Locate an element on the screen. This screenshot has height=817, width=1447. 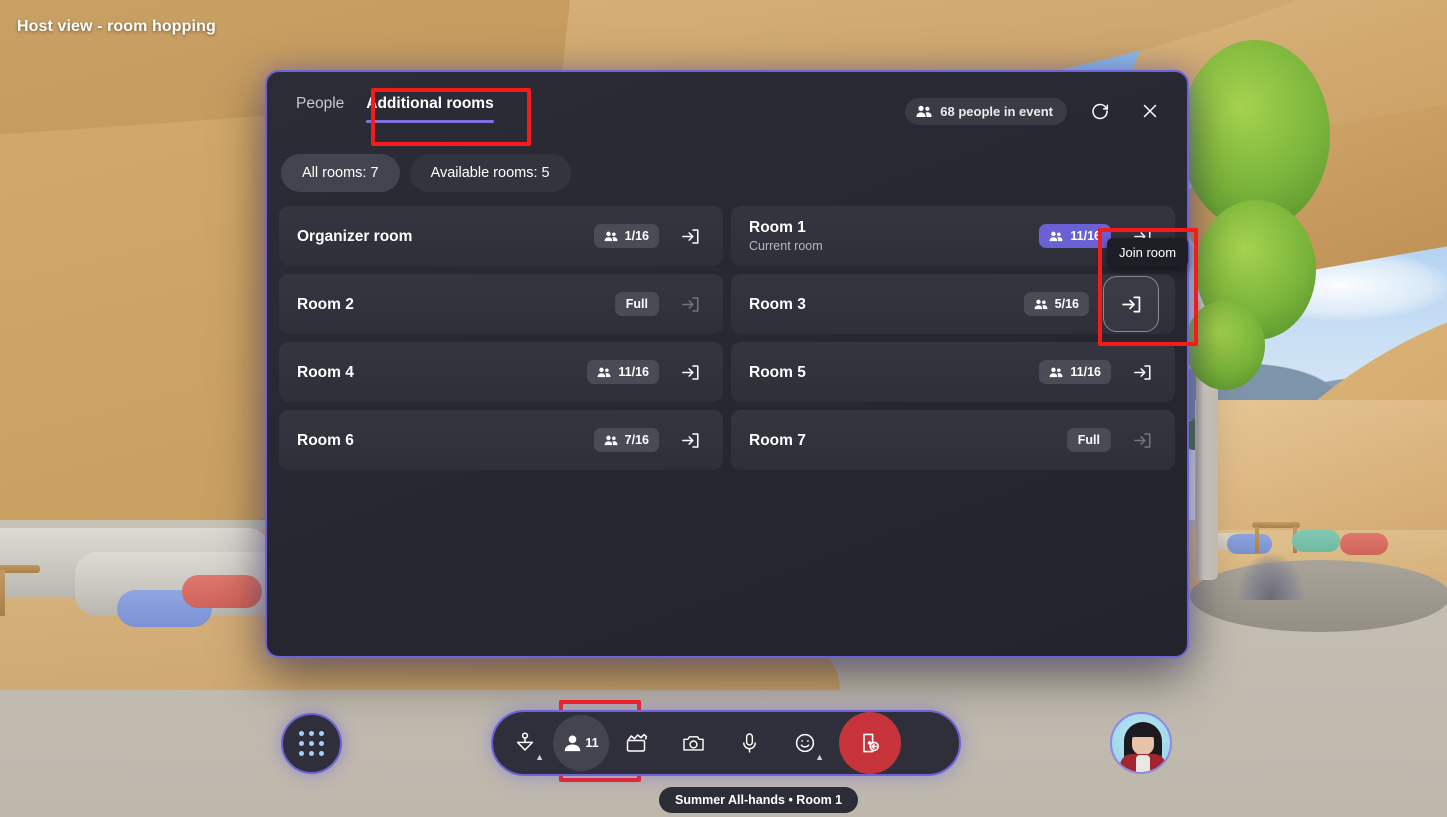
avatar-bangs is located at coordinates (1143, 731).